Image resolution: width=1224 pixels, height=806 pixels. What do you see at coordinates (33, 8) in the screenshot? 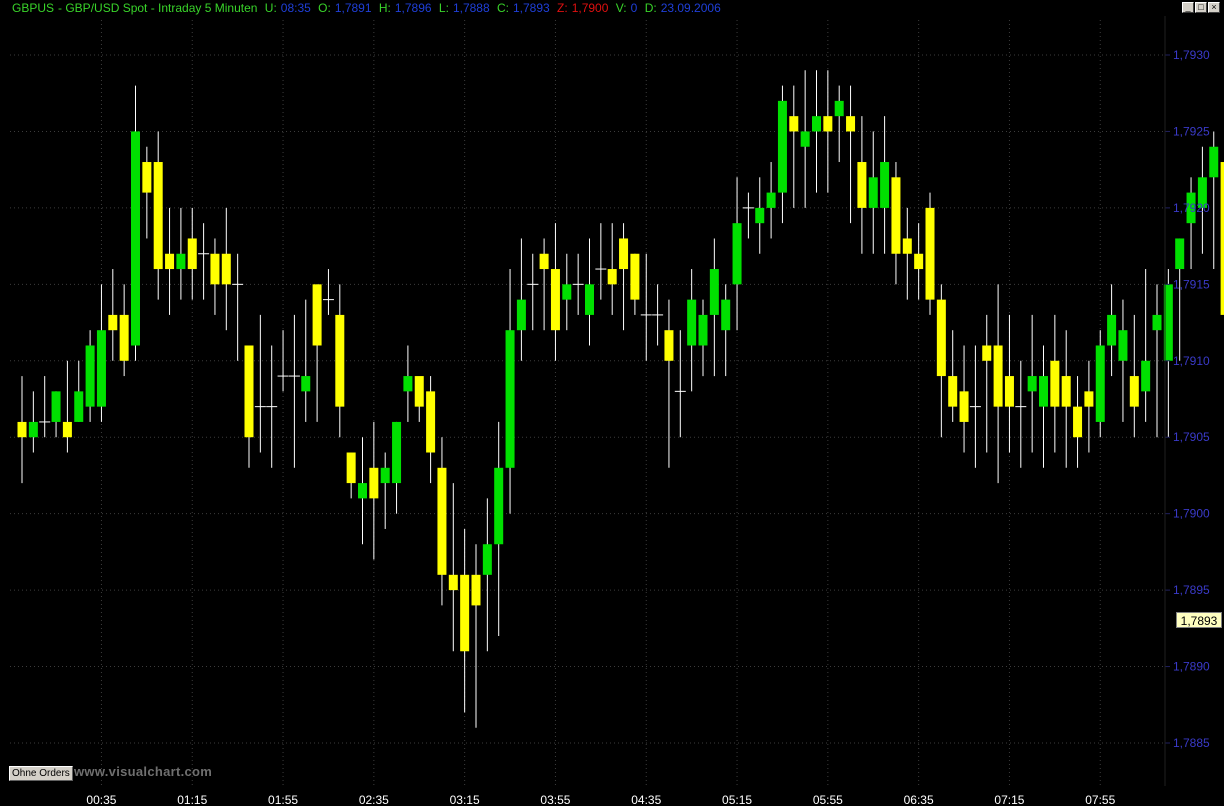
I see `symbol-label: GBPUS` at bounding box center [33, 8].